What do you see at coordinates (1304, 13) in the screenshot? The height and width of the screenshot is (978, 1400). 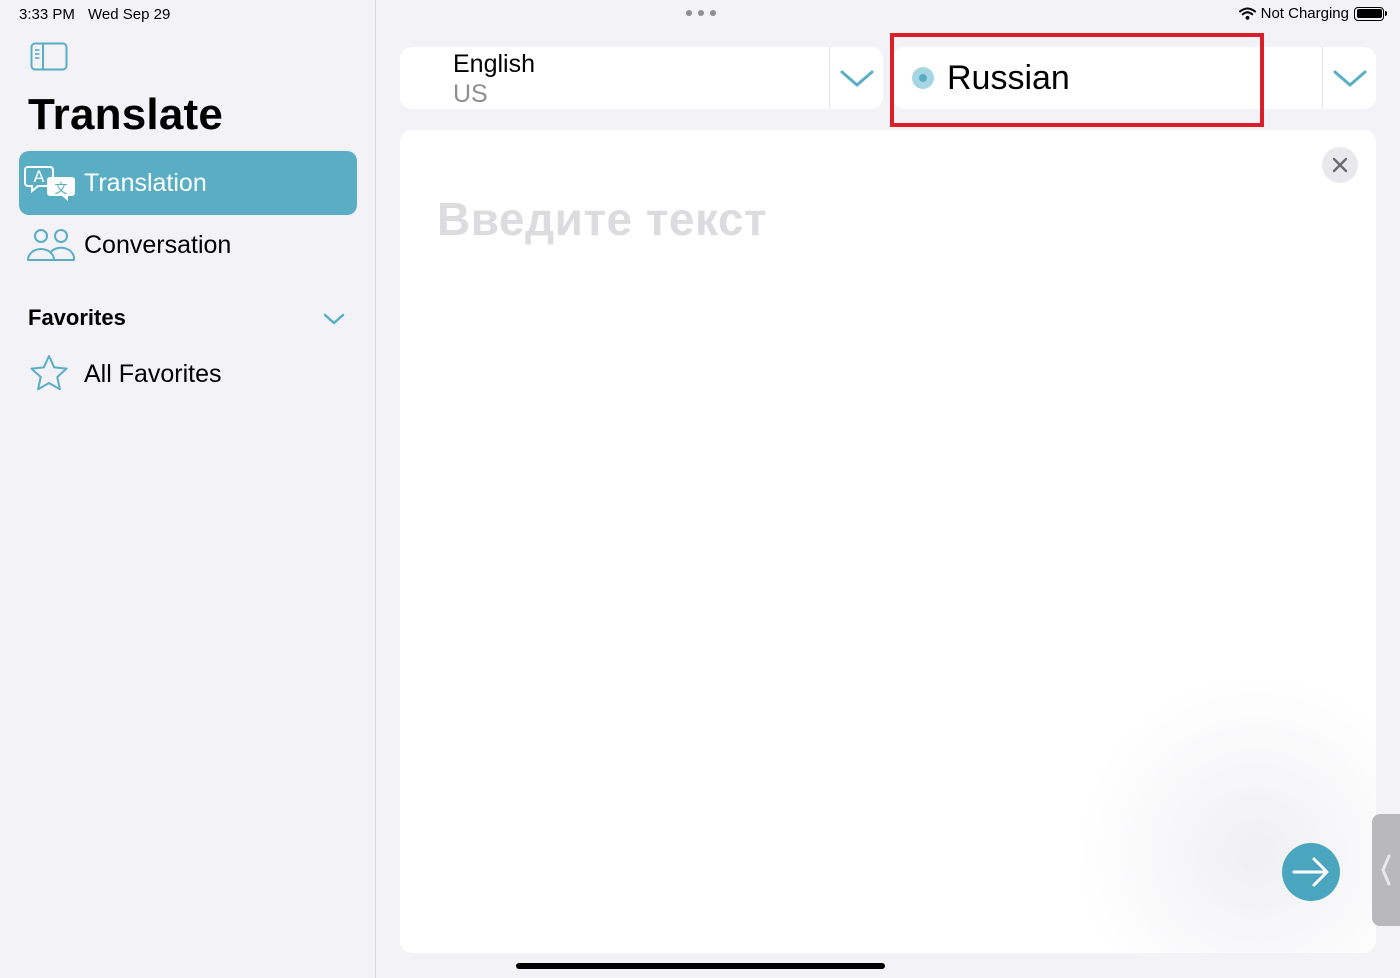 I see `charging-status: Not Charging` at bounding box center [1304, 13].